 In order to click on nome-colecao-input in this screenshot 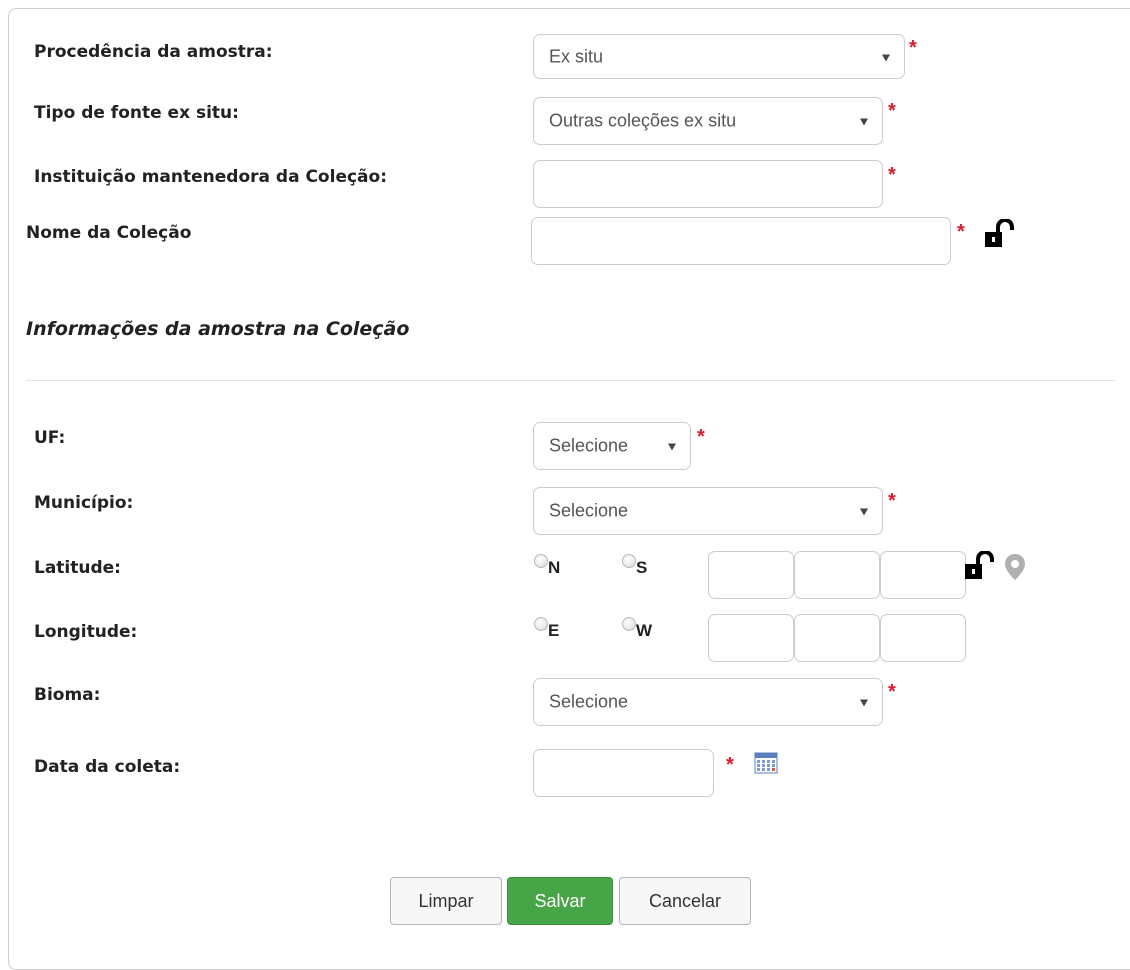, I will do `click(741, 241)`.